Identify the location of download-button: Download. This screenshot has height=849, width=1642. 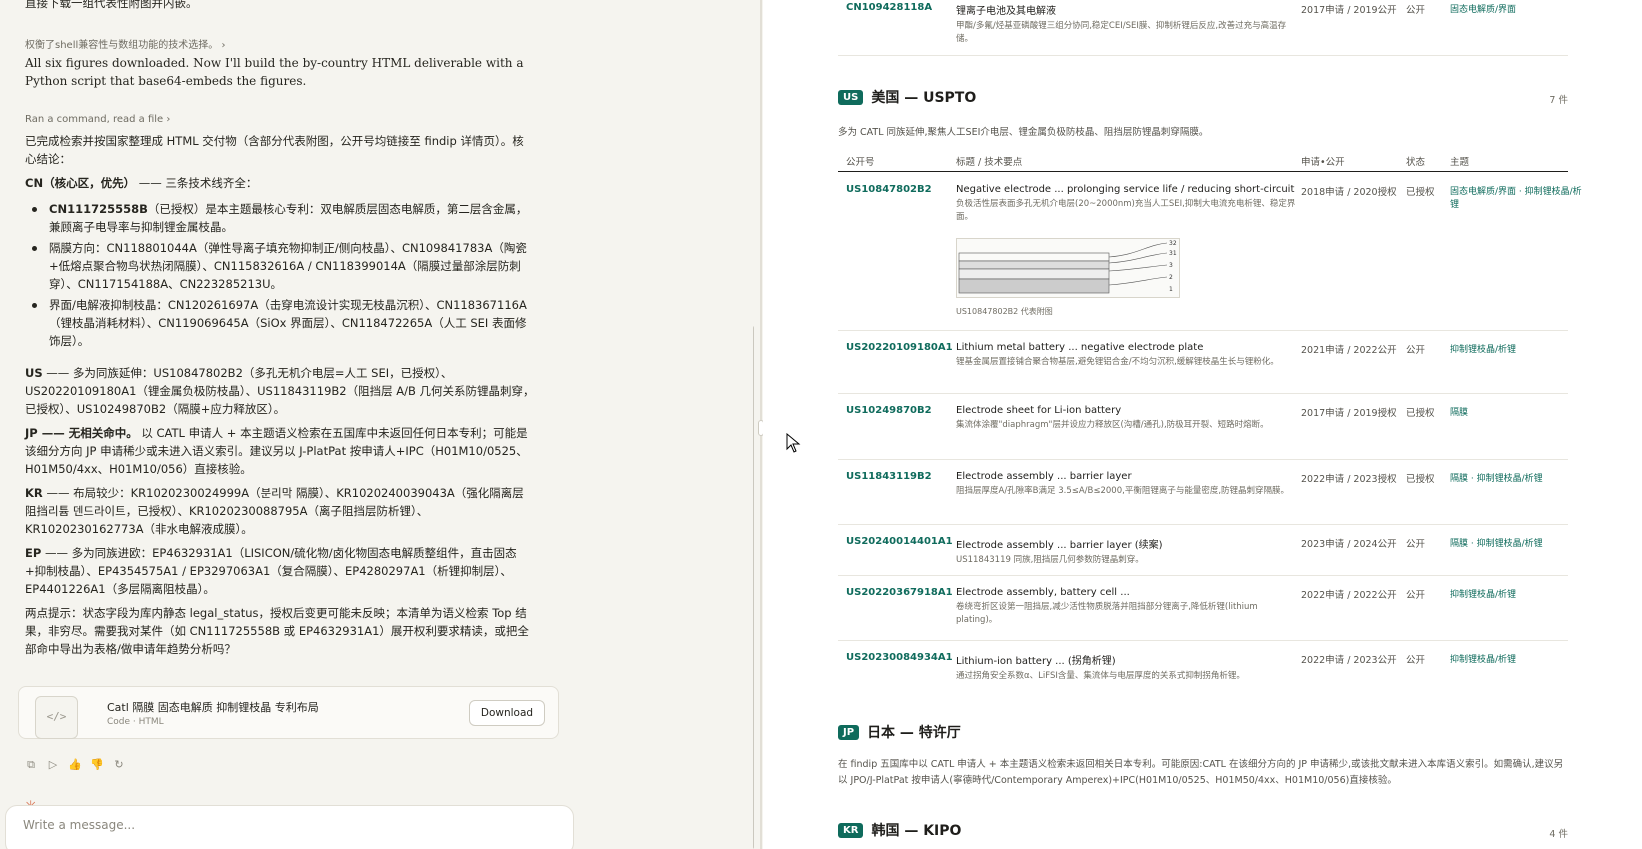
(507, 713).